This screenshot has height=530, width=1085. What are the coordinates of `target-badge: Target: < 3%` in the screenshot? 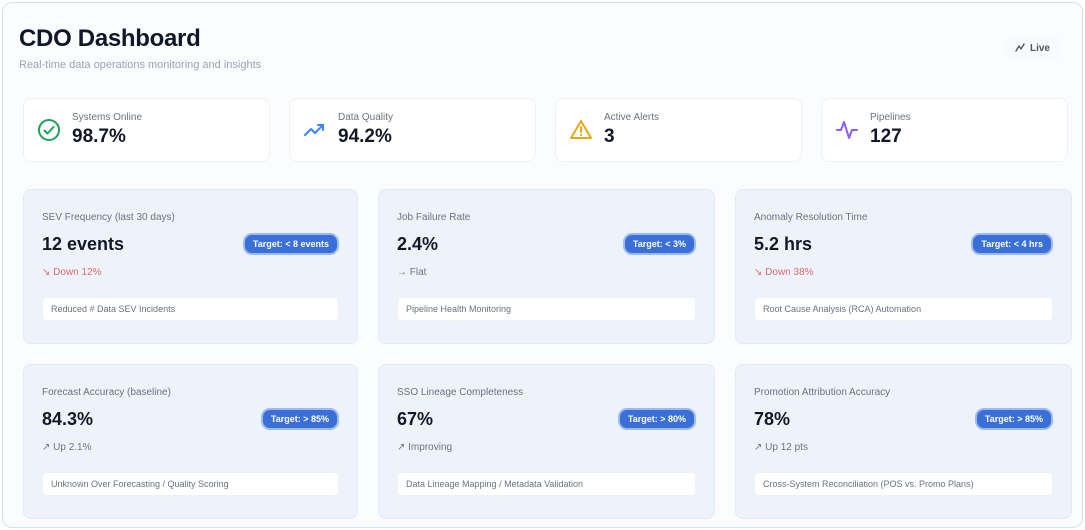 It's located at (659, 244).